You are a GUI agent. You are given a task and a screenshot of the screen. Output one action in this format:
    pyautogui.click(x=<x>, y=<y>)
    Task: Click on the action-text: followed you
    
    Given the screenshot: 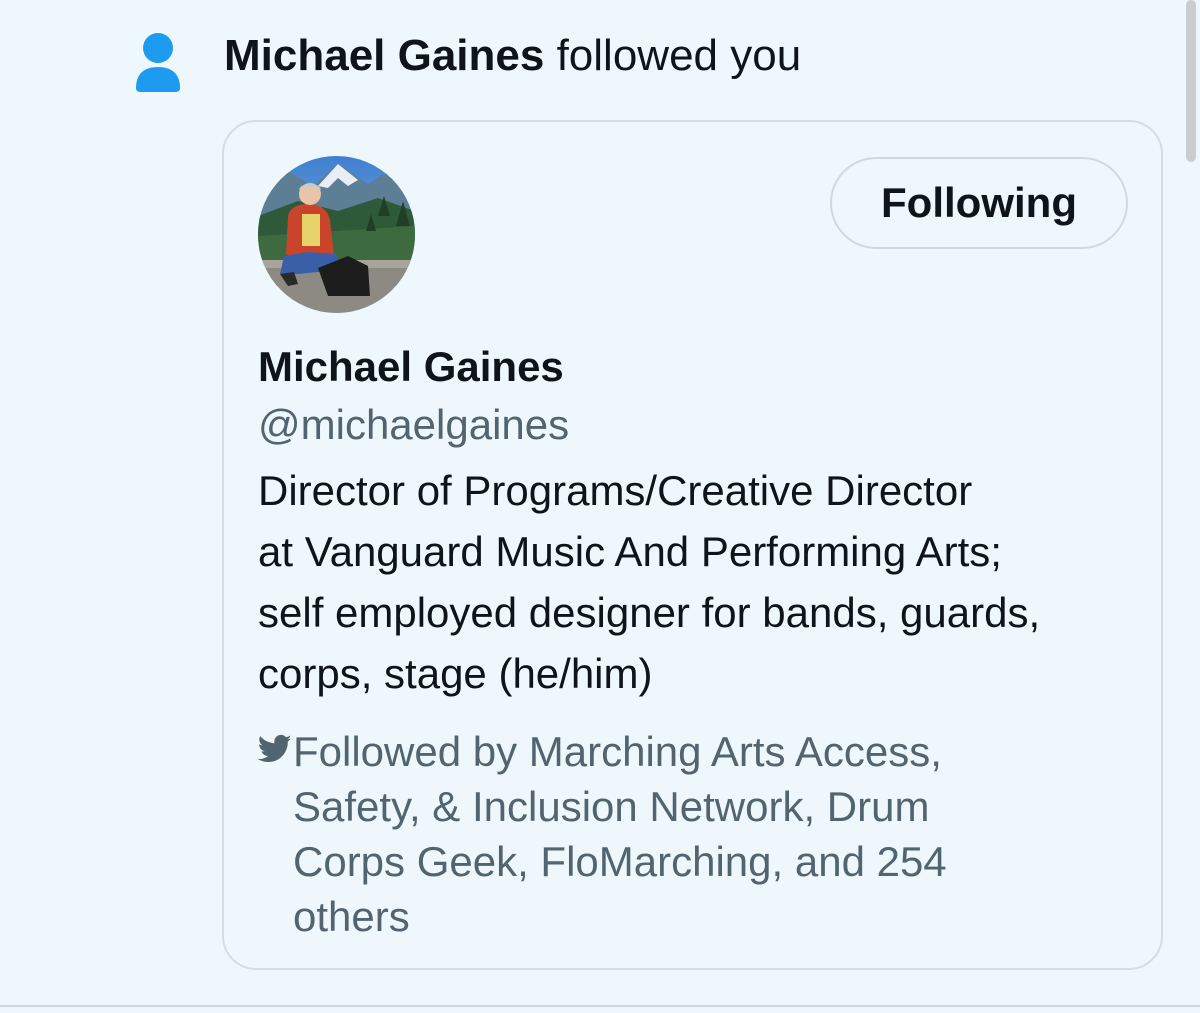 What is the action you would take?
    pyautogui.click(x=673, y=55)
    